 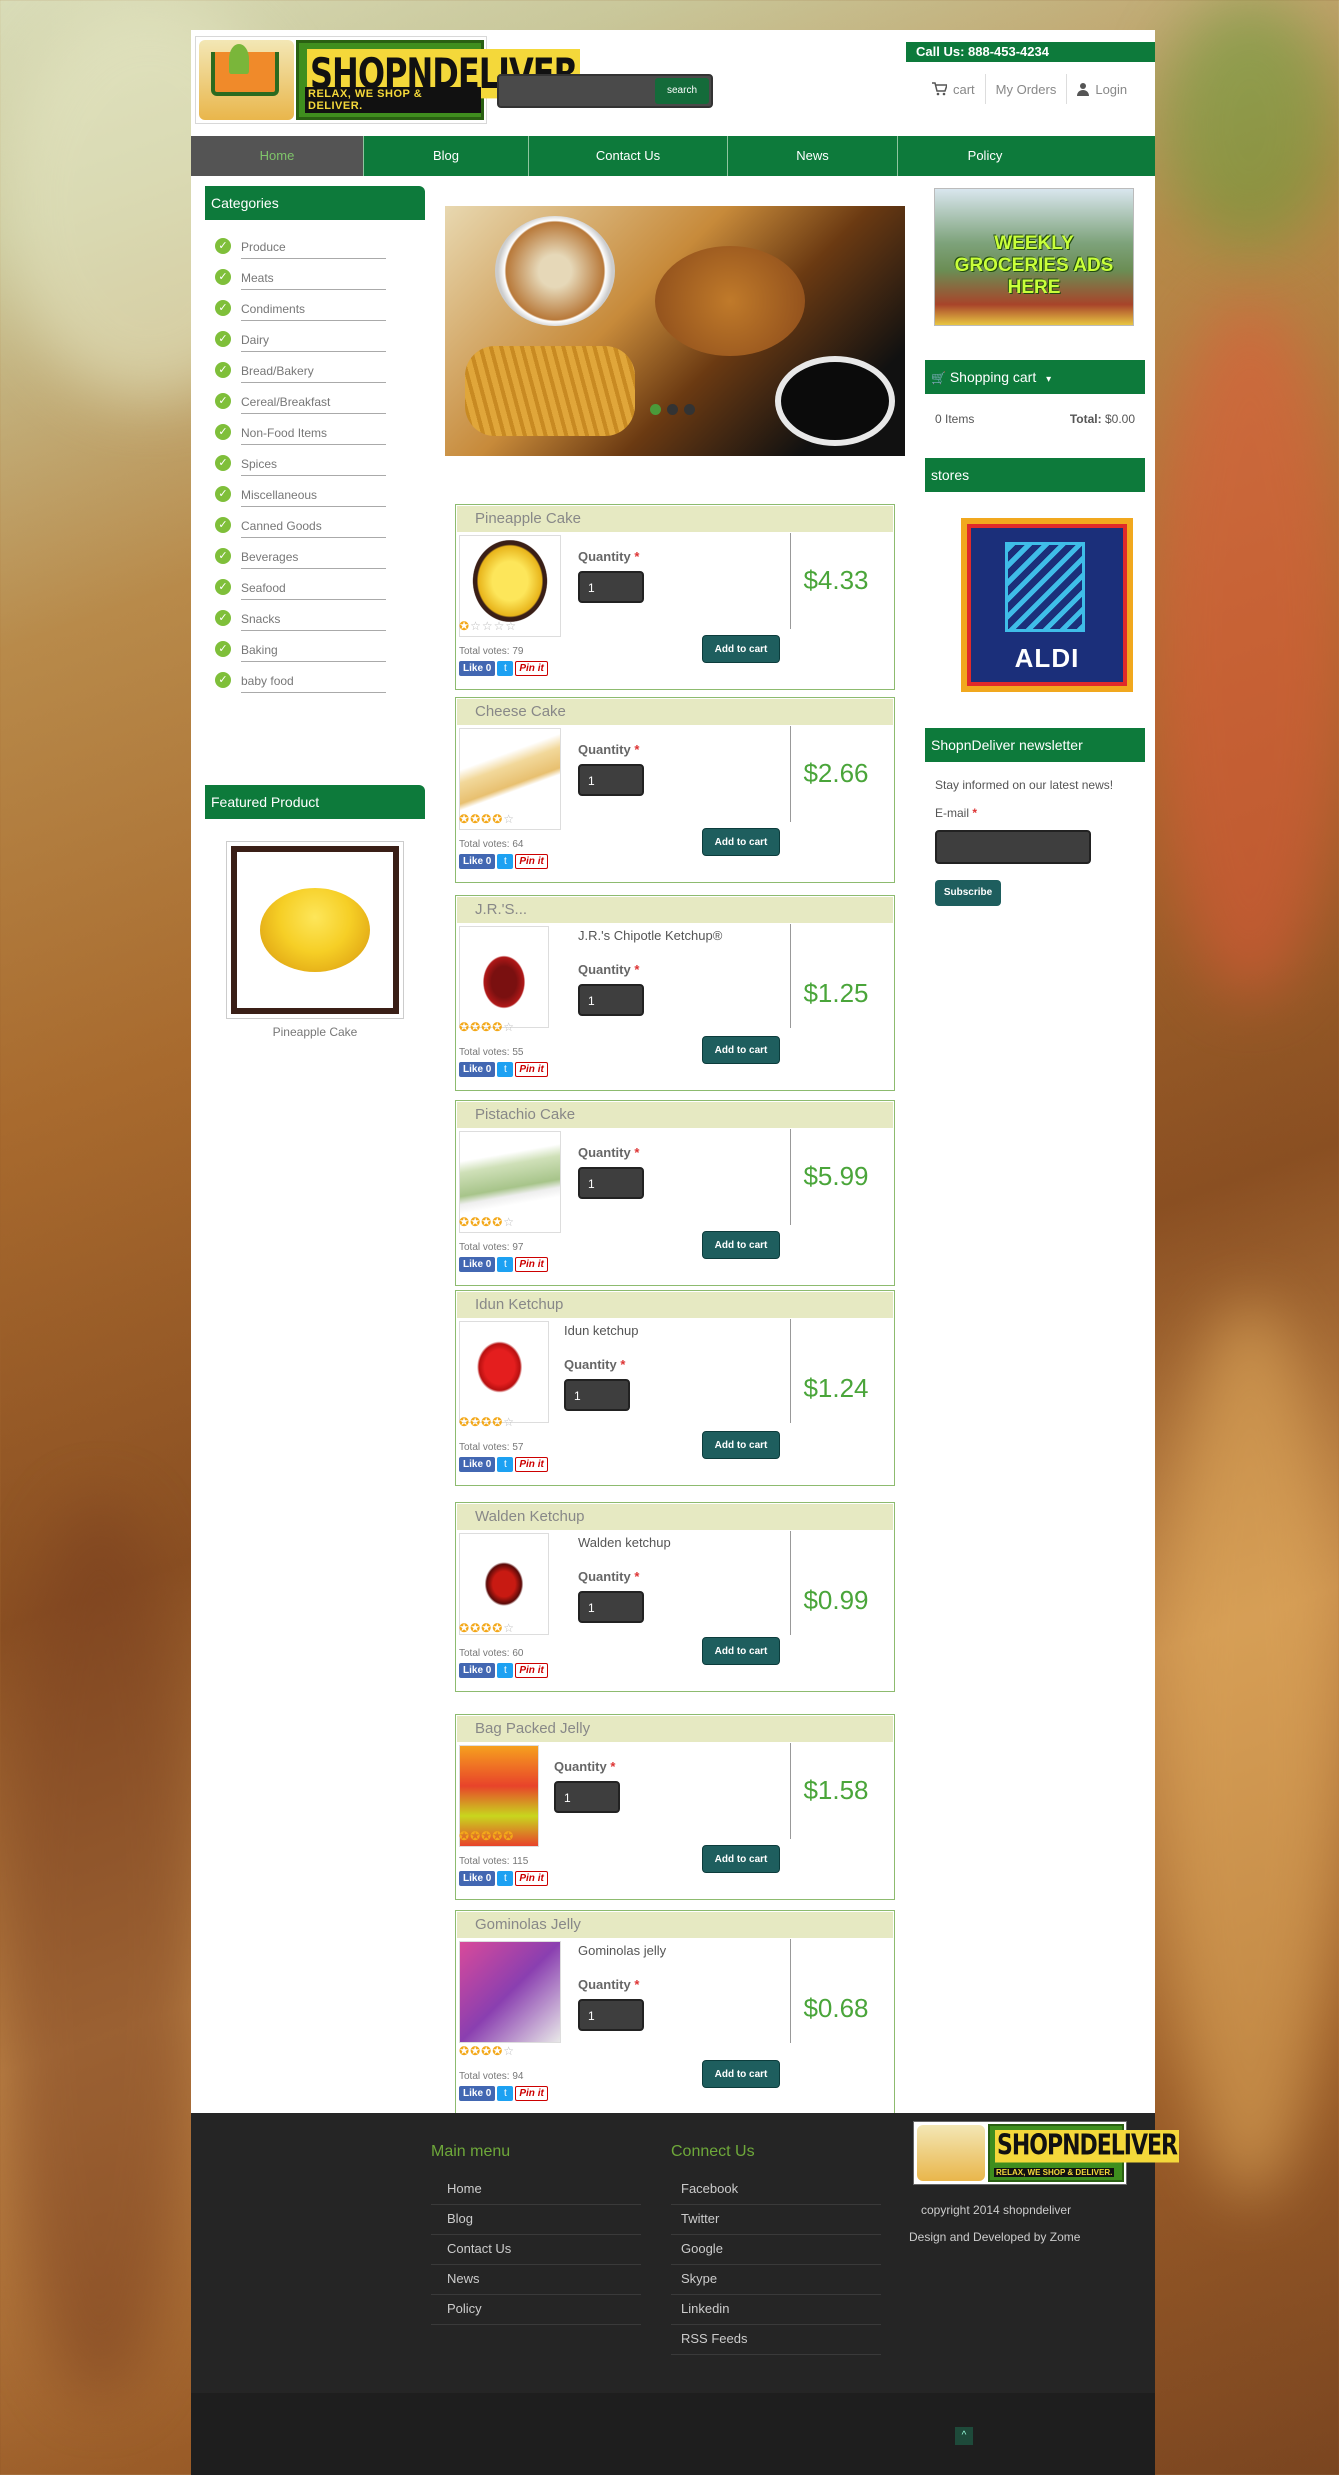 What do you see at coordinates (628, 156) in the screenshot?
I see `nav-contact-us: Contact Us` at bounding box center [628, 156].